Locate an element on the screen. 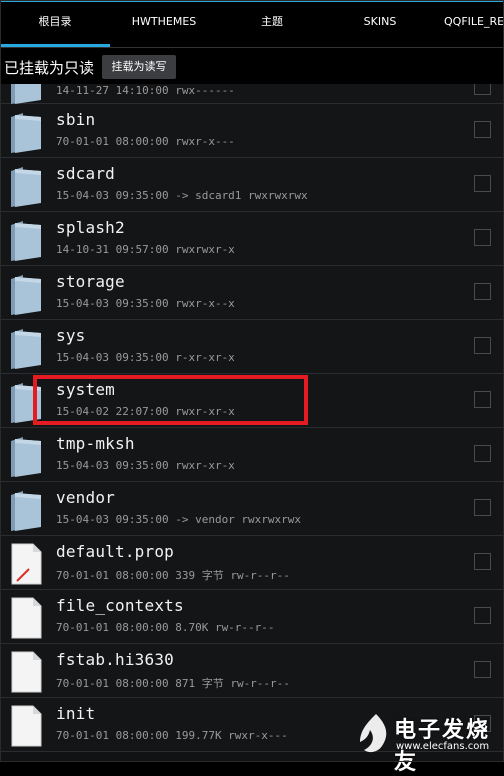  file-name: storage is located at coordinates (90, 281).